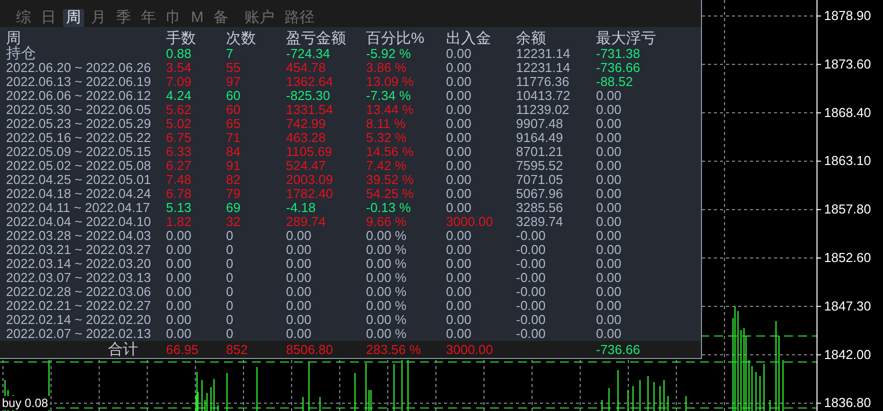 Image resolution: width=883 pixels, height=411 pixels. Describe the element at coordinates (78, 278) in the screenshot. I see `period-cell: 2022.03.07 ~ 2022.03.13` at that location.